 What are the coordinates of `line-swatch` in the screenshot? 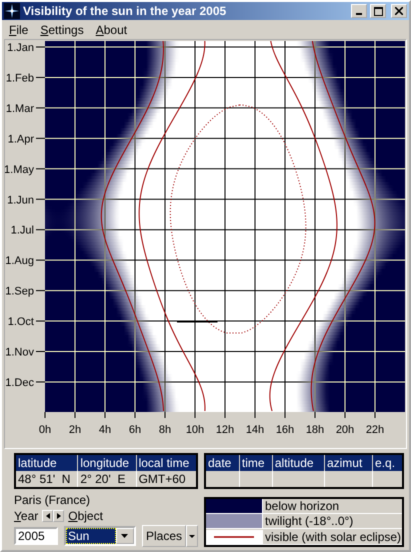 It's located at (234, 537).